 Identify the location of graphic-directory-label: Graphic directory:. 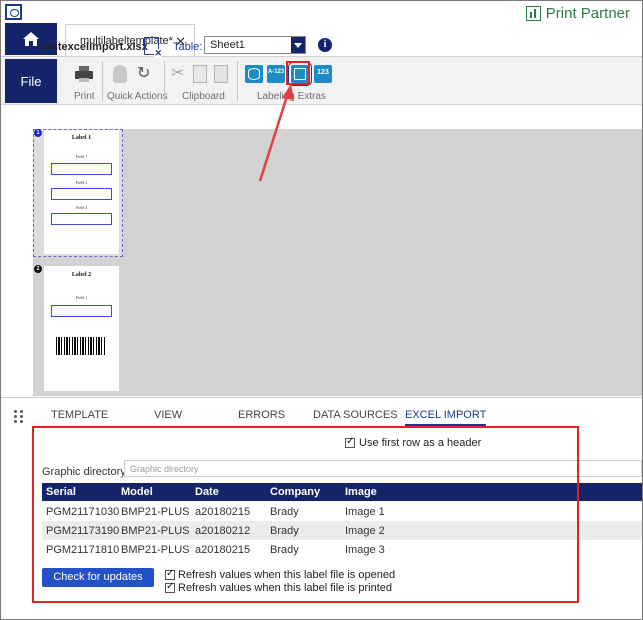
(85, 472).